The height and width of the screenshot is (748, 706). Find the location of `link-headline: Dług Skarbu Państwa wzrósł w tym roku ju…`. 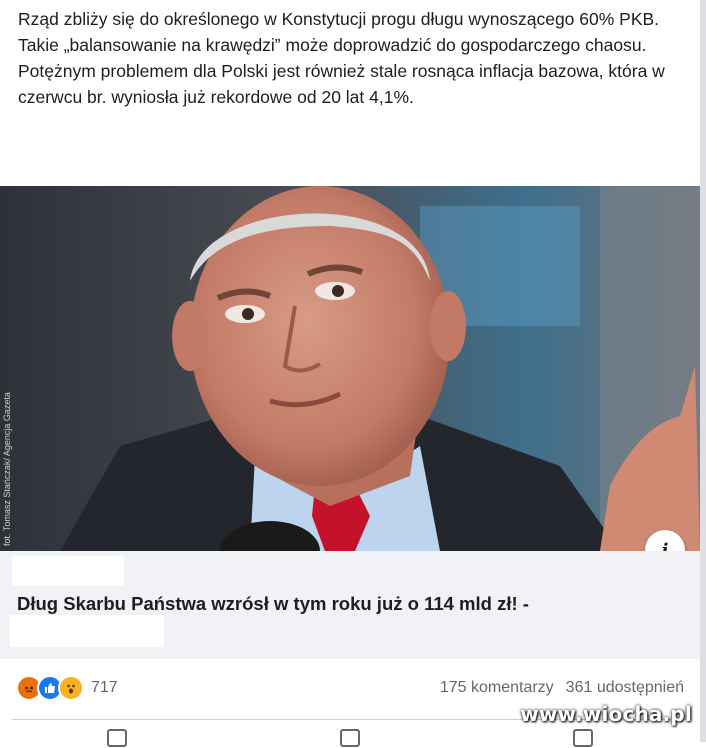

link-headline: Dług Skarbu Państwa wzrósł w tym roku ju… is located at coordinates (352, 604).